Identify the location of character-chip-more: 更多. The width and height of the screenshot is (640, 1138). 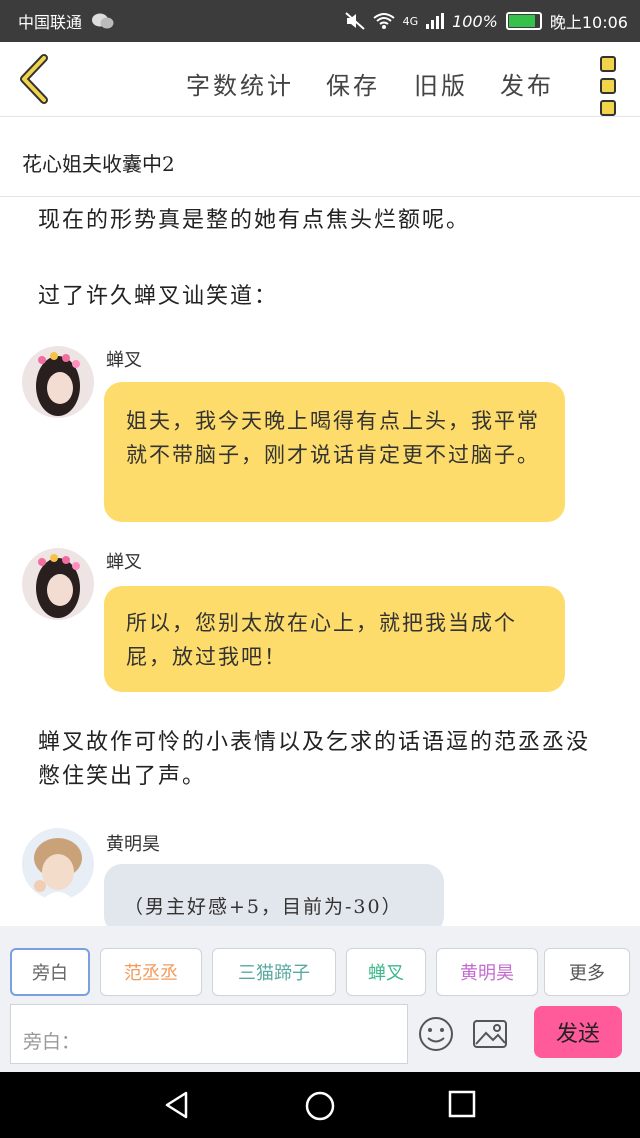
(587, 972).